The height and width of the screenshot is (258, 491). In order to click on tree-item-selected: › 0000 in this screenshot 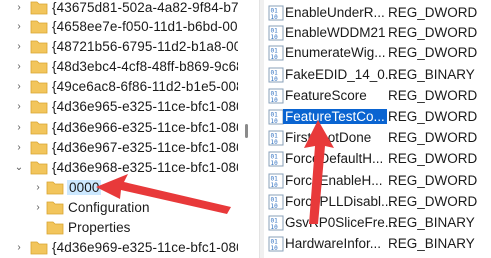, I will do `click(119, 188)`.